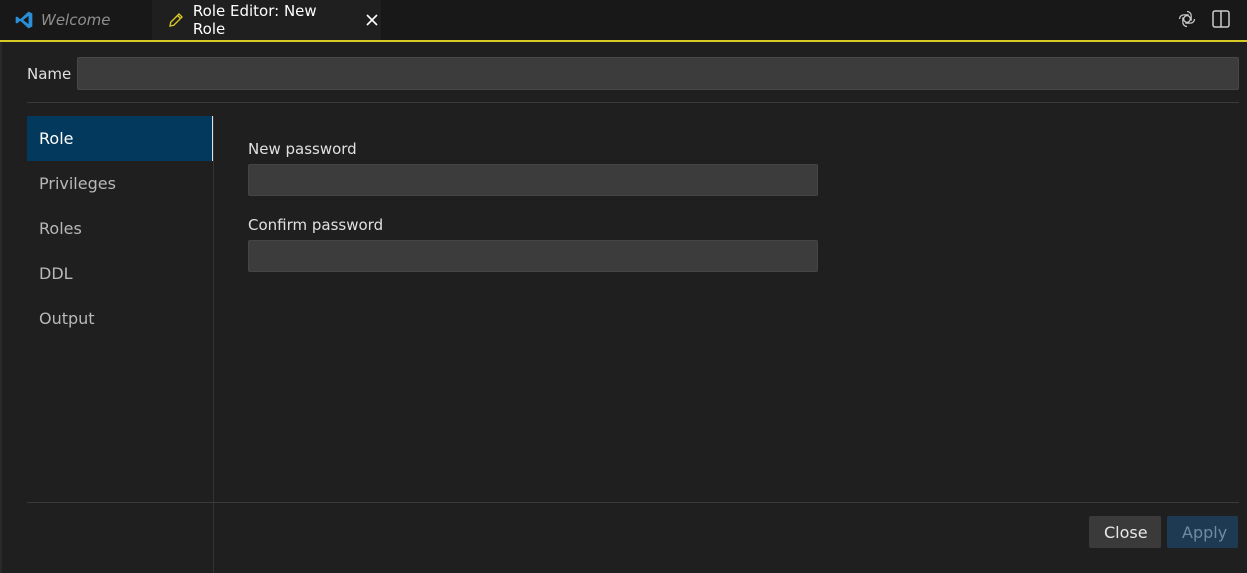 The height and width of the screenshot is (573, 1247). Describe the element at coordinates (120, 183) in the screenshot. I see `sidebar-item-privileges: Privileges` at that location.